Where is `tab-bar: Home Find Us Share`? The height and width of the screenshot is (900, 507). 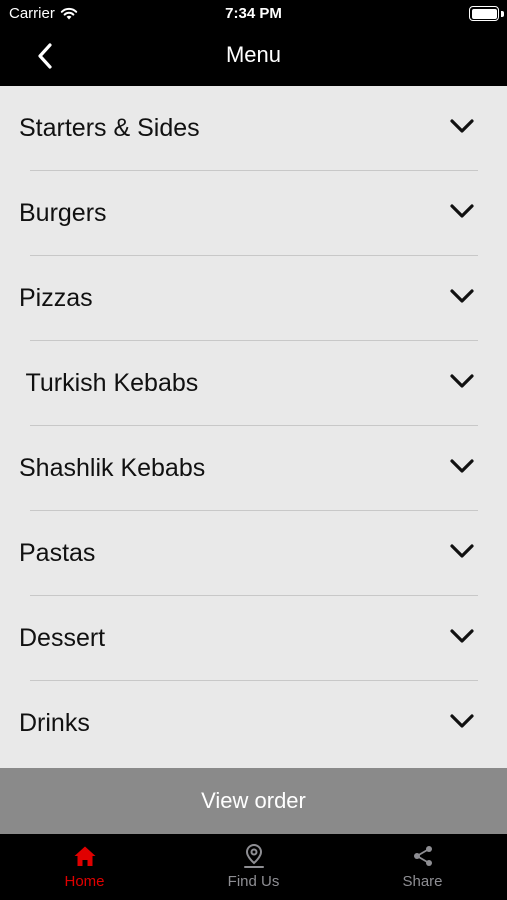 tab-bar: Home Find Us Share is located at coordinates (253, 867).